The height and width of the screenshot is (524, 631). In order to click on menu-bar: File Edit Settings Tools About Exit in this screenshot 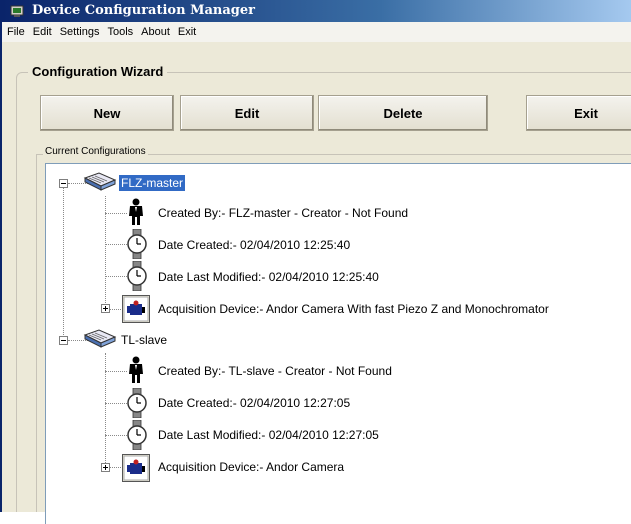, I will do `click(316, 32)`.